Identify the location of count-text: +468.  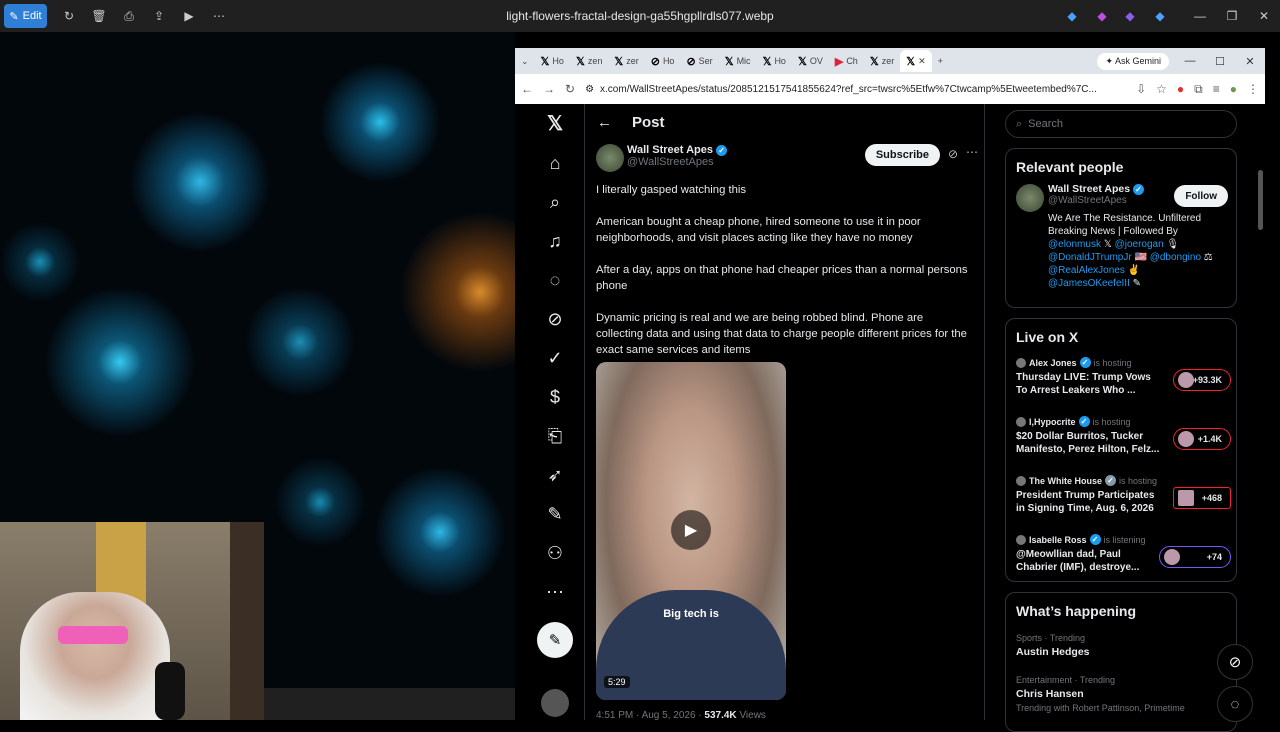
(1211, 498).